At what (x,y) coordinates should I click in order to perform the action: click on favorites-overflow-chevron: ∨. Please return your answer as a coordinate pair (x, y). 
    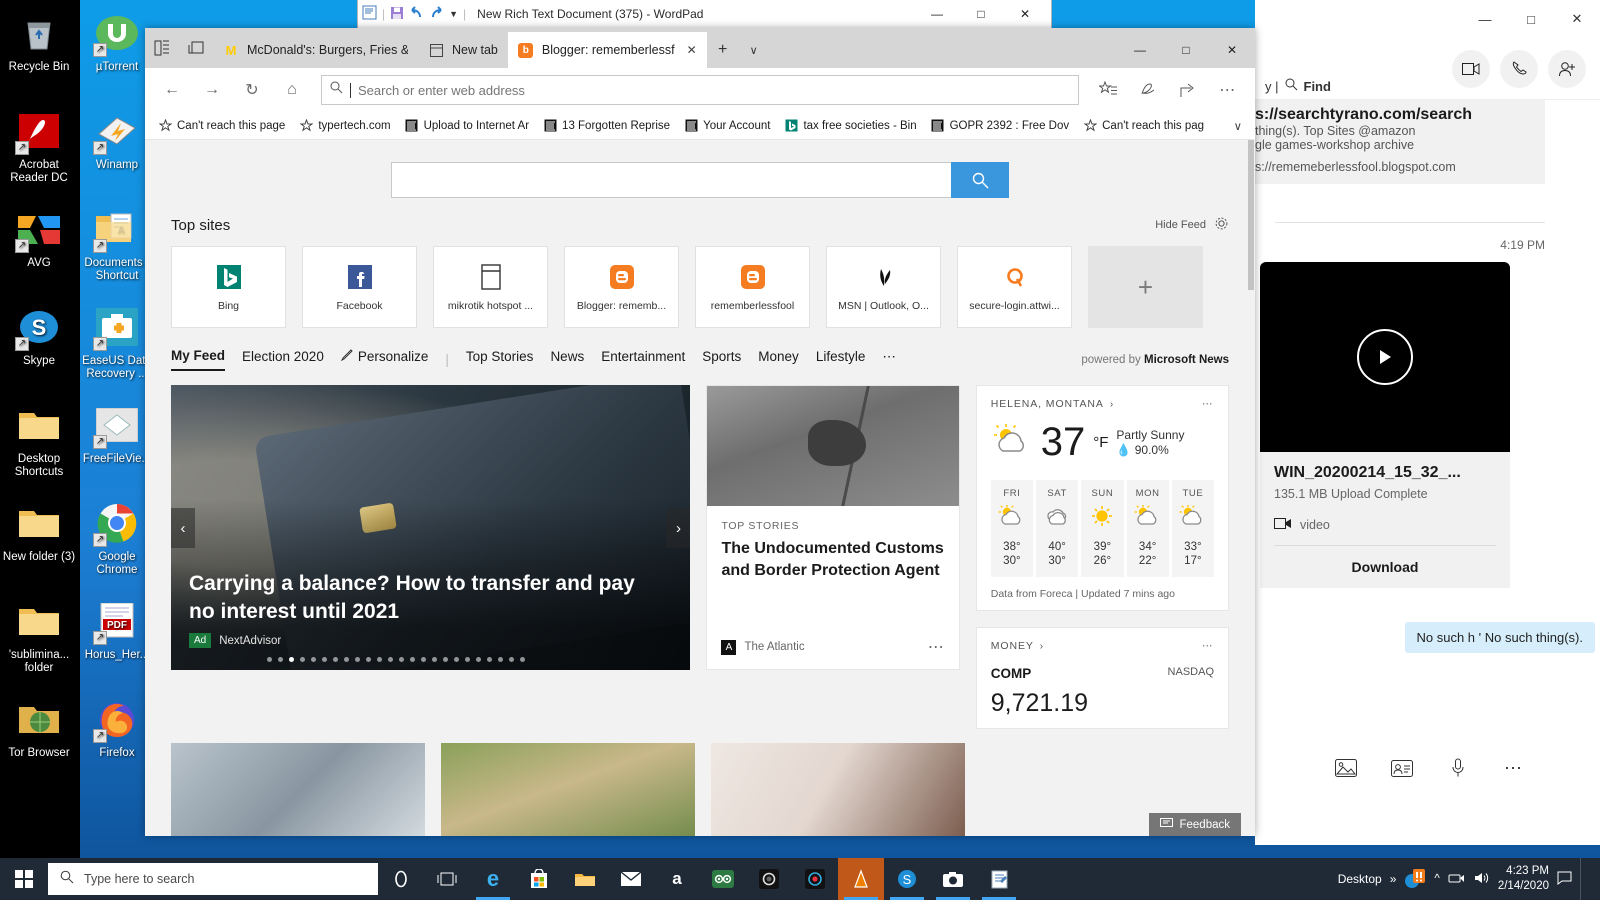
    Looking at the image, I should click on (1238, 126).